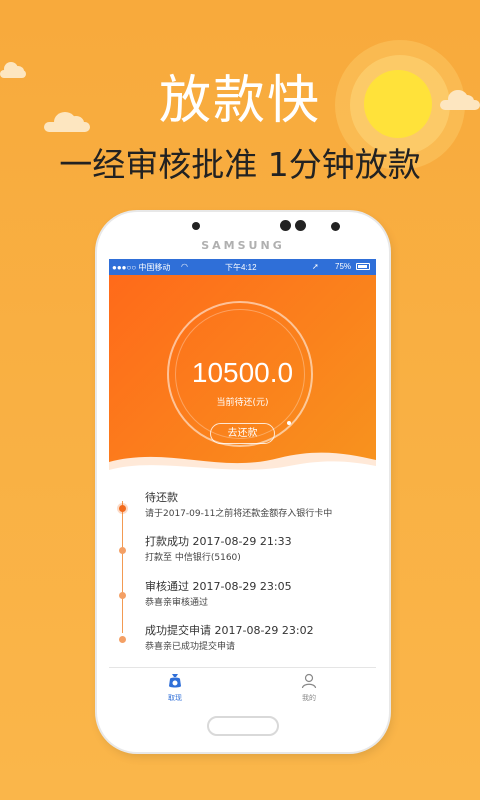  What do you see at coordinates (242, 433) in the screenshot?
I see `repay-button: 去还款` at bounding box center [242, 433].